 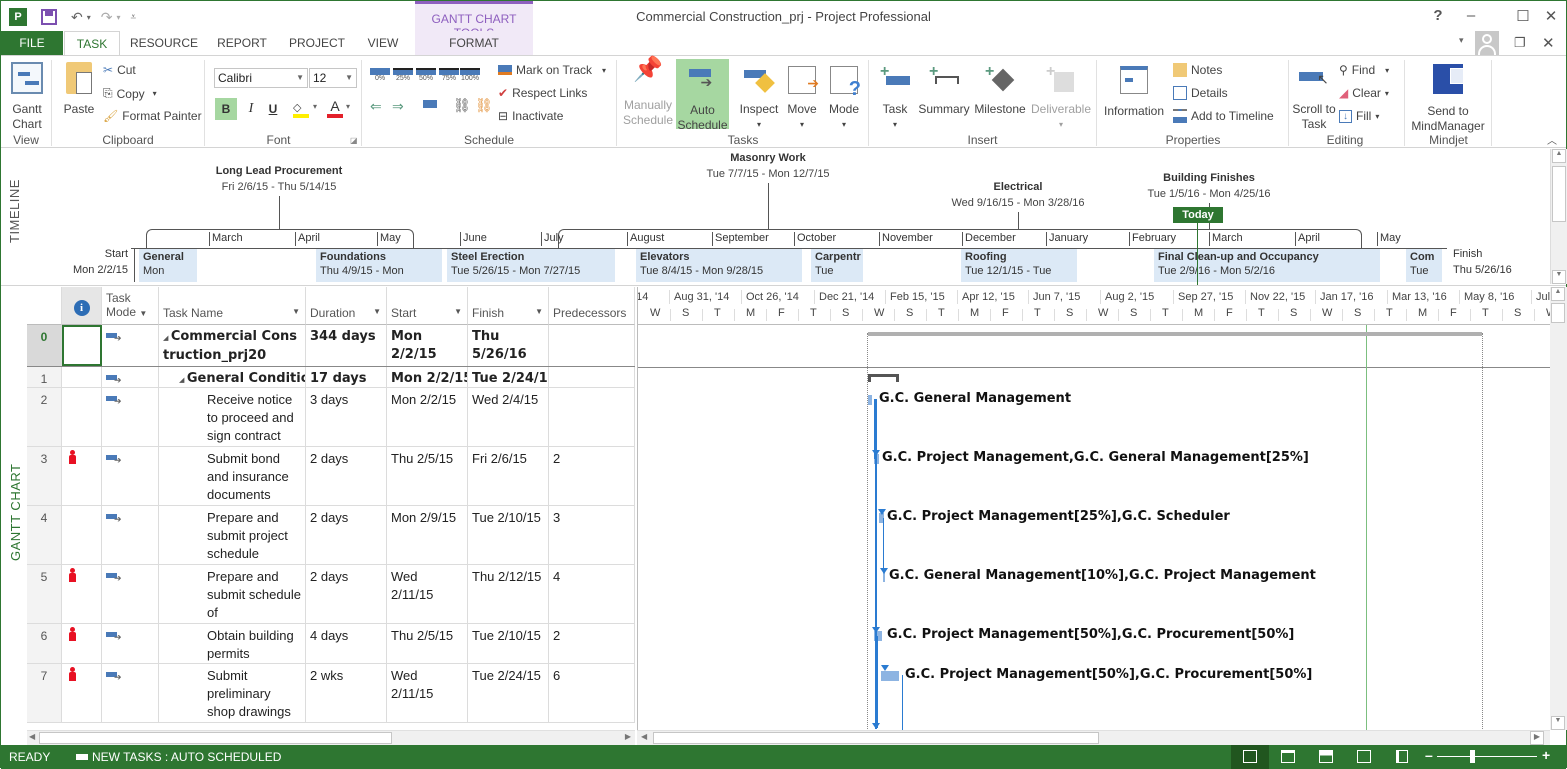 I want to click on unlink-tasks-button: ⛓, so click(x=484, y=105).